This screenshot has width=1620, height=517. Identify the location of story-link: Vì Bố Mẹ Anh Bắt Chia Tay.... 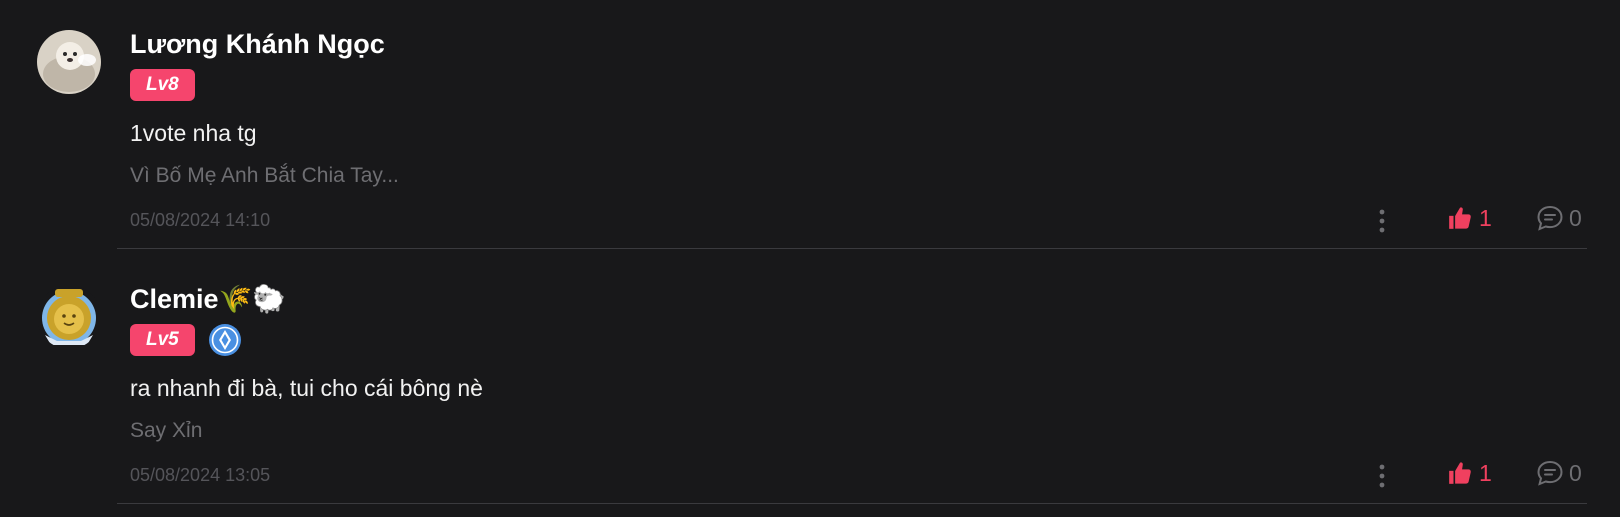
(264, 176).